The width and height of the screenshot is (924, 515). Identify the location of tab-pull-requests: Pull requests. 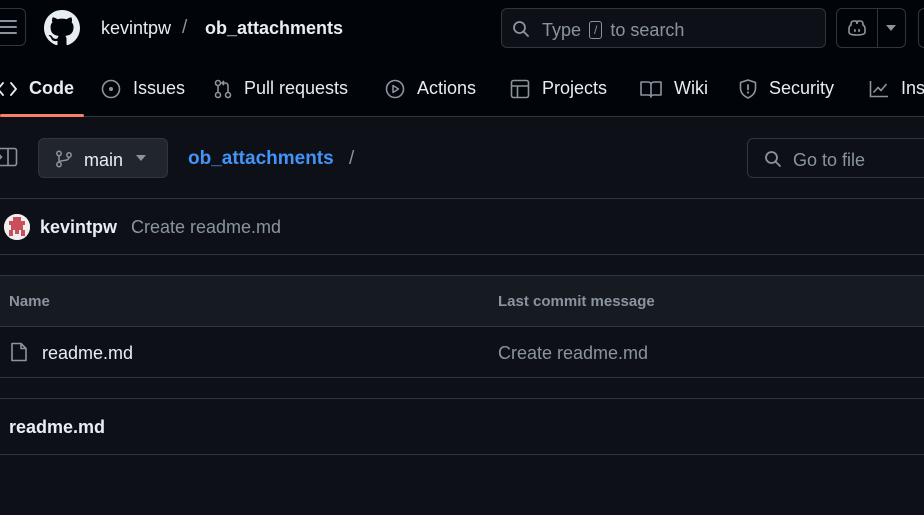
(281, 88).